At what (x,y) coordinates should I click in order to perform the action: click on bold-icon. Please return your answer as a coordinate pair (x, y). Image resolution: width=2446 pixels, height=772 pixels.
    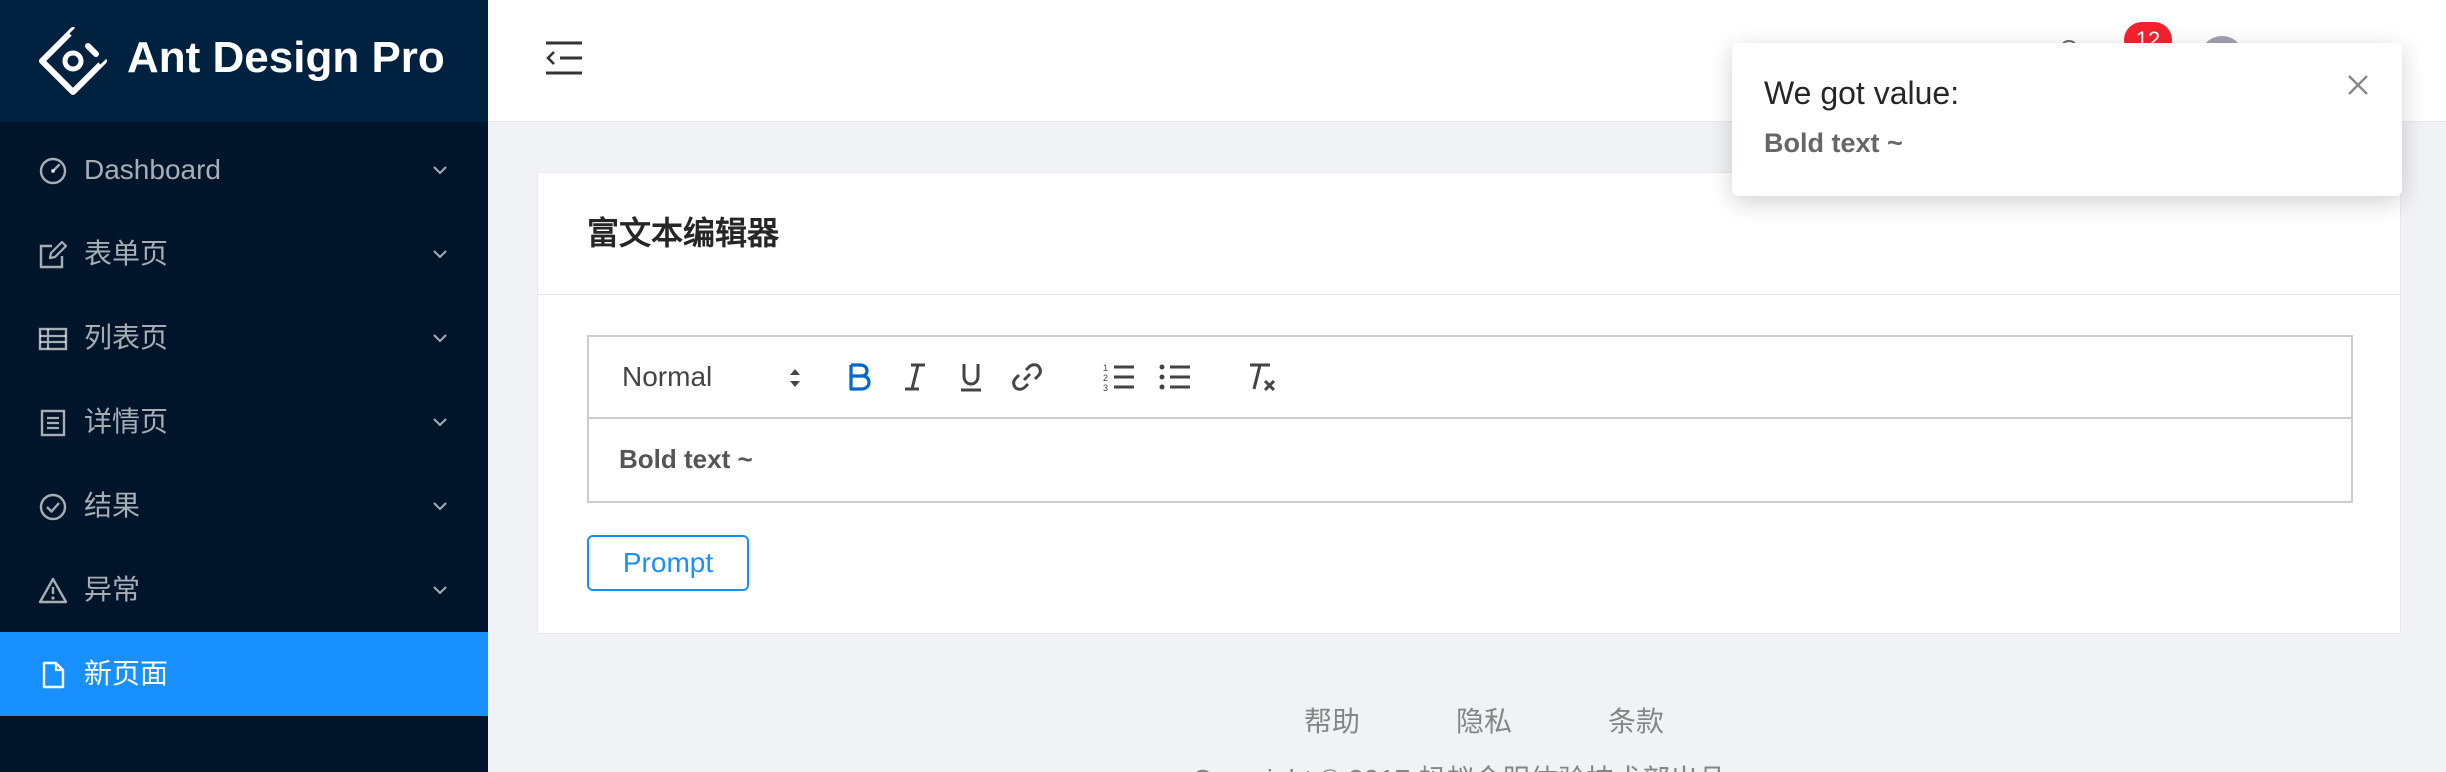
    Looking at the image, I should click on (860, 377).